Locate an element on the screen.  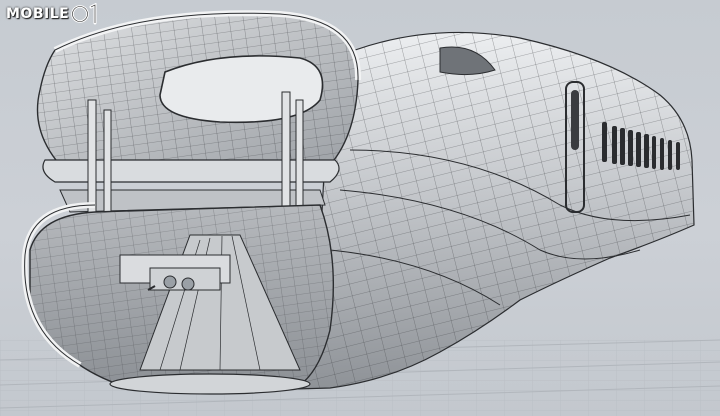
watermark-logo: MOBILE is located at coordinates (53, 14).